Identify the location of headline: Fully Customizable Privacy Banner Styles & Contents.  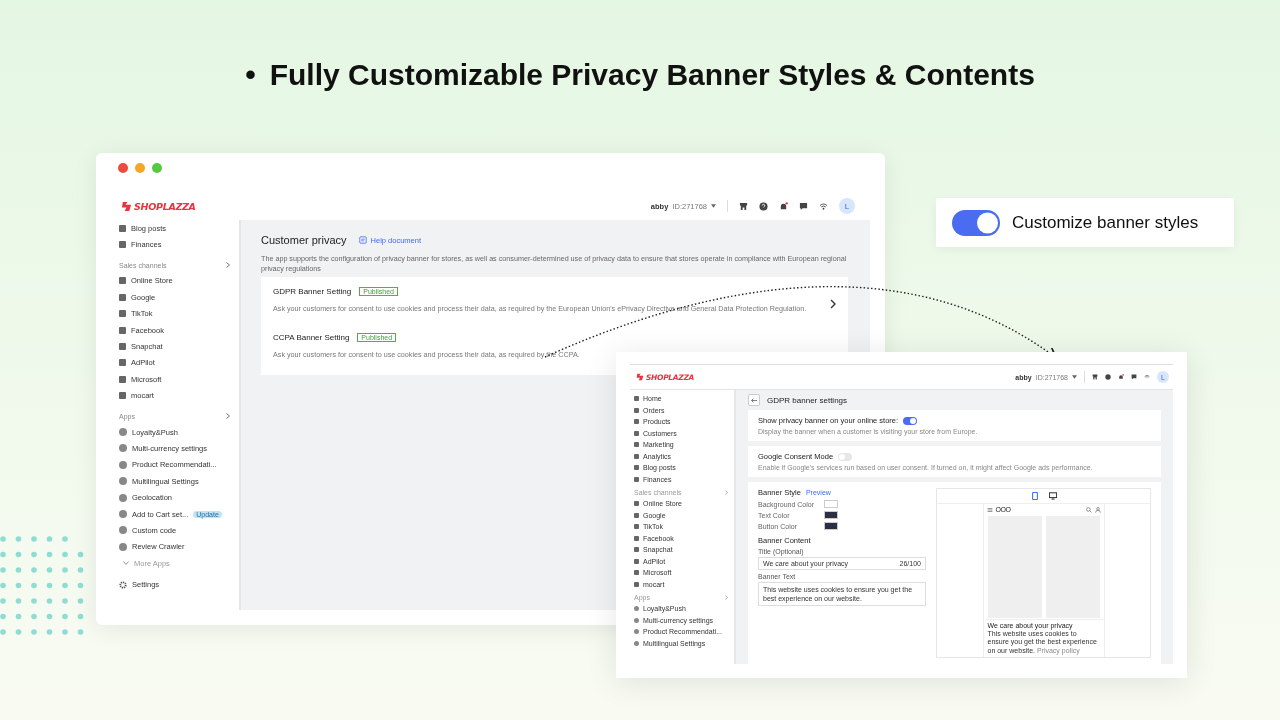
(652, 75).